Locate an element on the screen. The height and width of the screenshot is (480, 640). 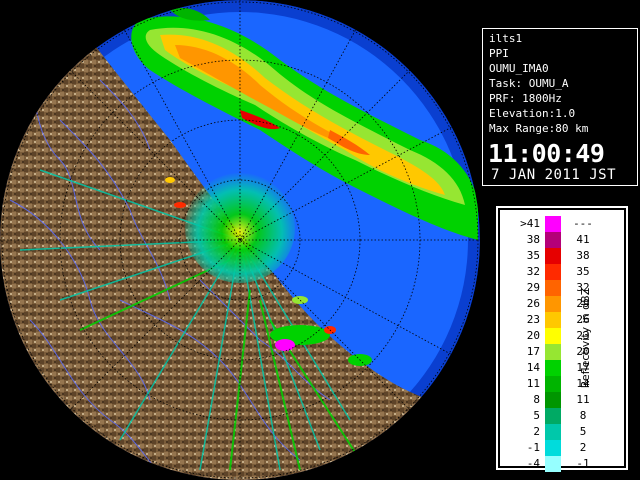
legend-lower-bound: >41 is located at coordinates (530, 223).